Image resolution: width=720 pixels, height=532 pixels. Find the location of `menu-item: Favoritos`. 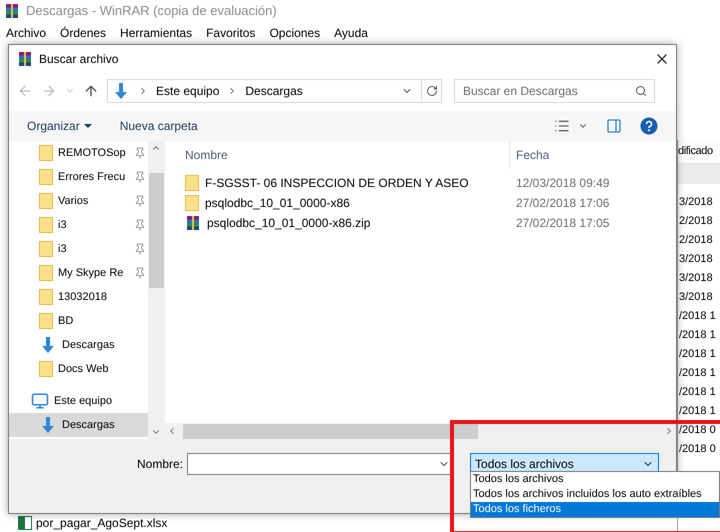

menu-item: Favoritos is located at coordinates (231, 33).